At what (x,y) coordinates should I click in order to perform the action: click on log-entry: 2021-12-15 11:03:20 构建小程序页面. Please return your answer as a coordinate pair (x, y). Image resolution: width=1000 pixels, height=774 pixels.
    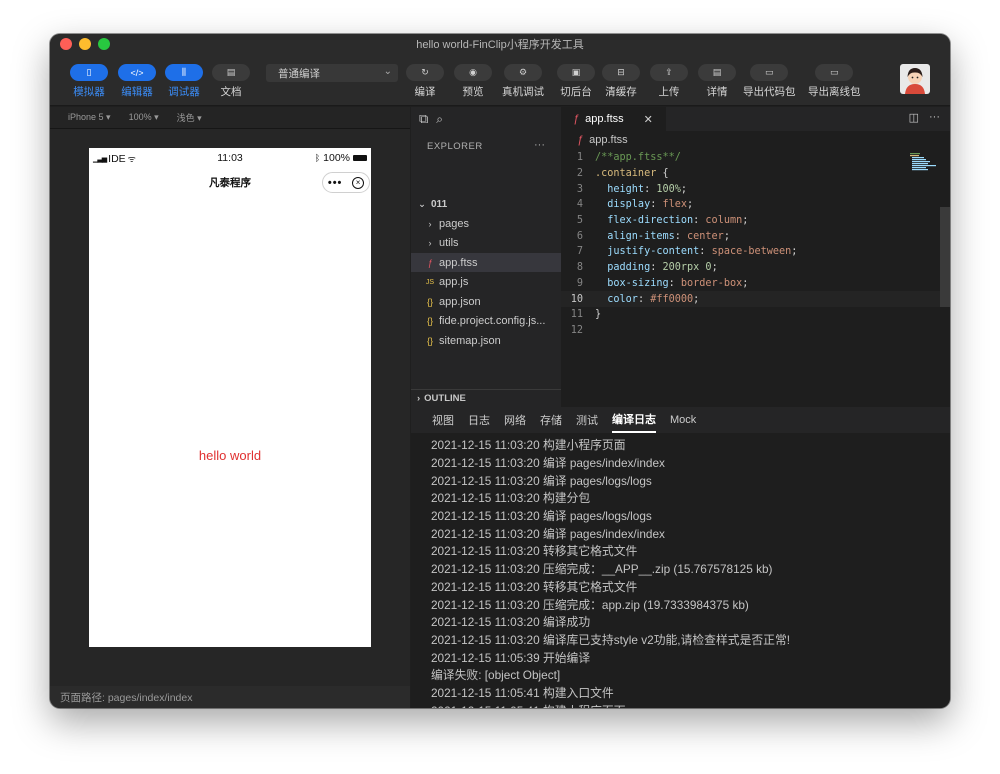
    Looking at the image, I should click on (528, 445).